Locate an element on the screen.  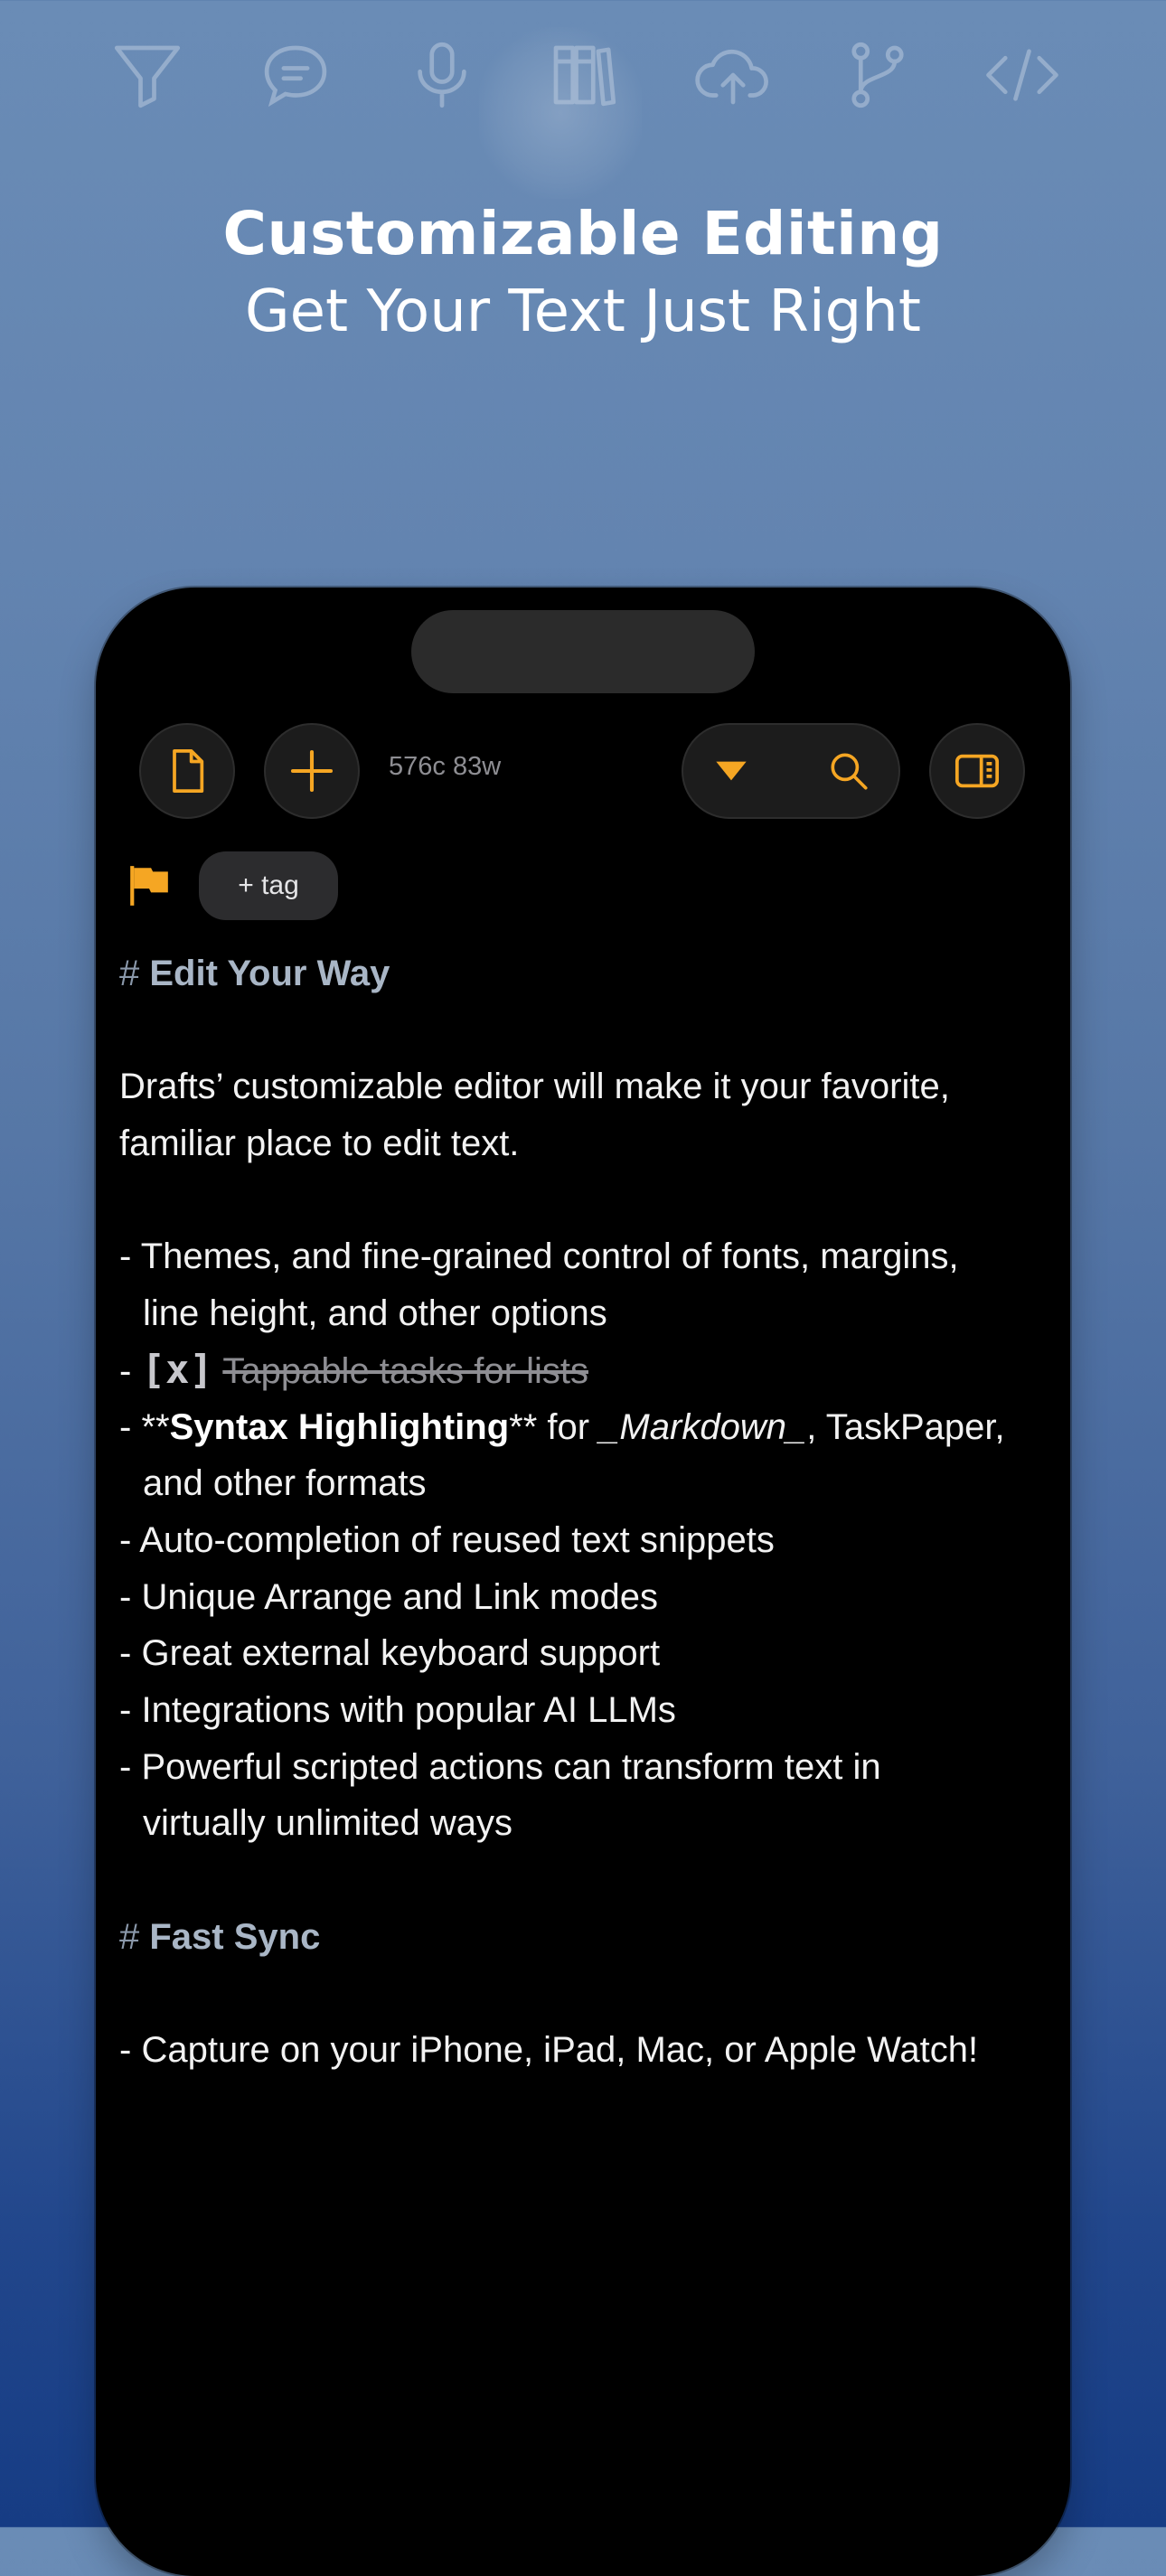
sidebar-toggle-button is located at coordinates (977, 771).